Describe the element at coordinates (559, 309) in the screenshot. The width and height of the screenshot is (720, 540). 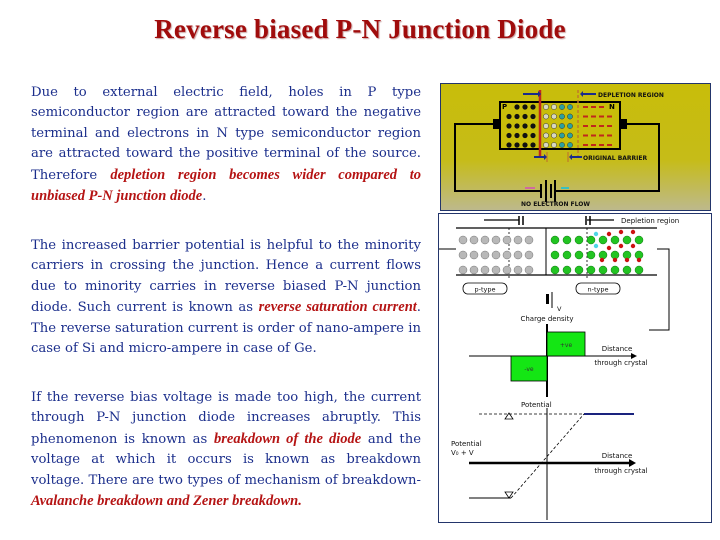
I see `label-v: V` at that location.